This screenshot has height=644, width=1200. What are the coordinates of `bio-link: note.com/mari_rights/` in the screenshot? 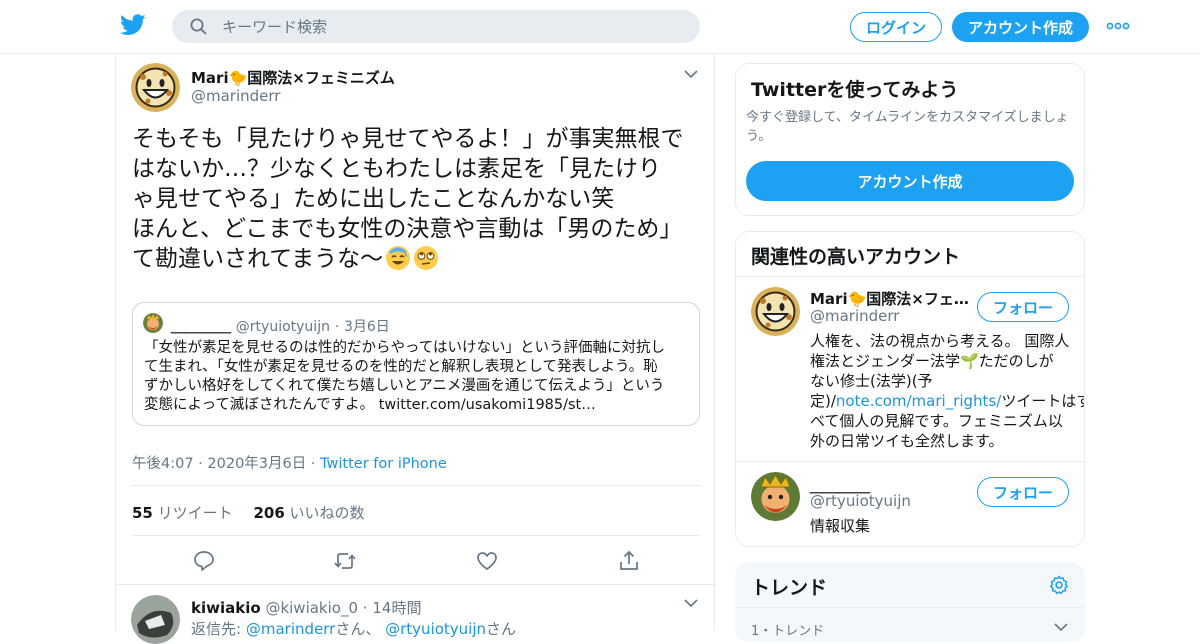 It's located at (918, 401).